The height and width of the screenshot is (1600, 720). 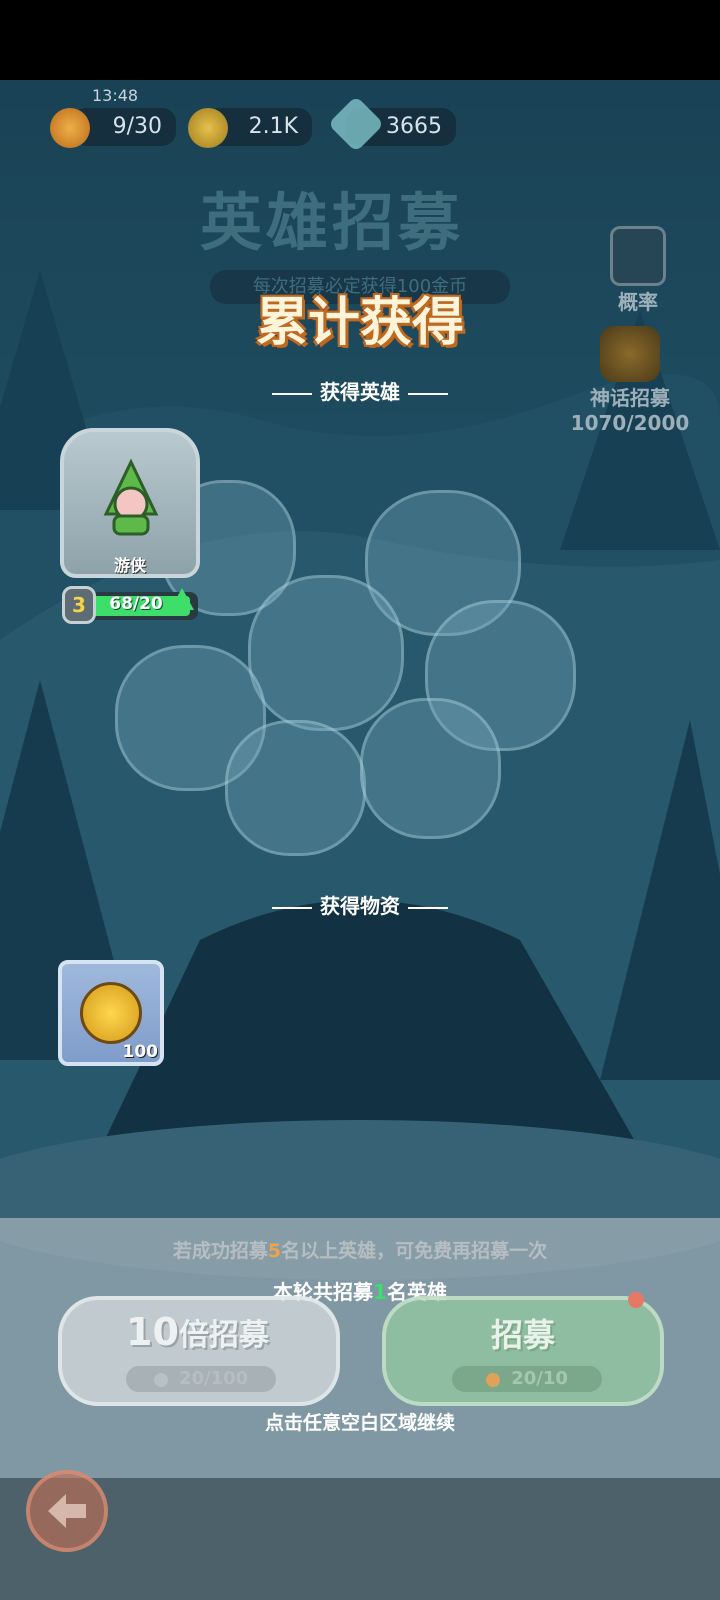 What do you see at coordinates (182, 599) in the screenshot?
I see `upgrade-arrow-icon` at bounding box center [182, 599].